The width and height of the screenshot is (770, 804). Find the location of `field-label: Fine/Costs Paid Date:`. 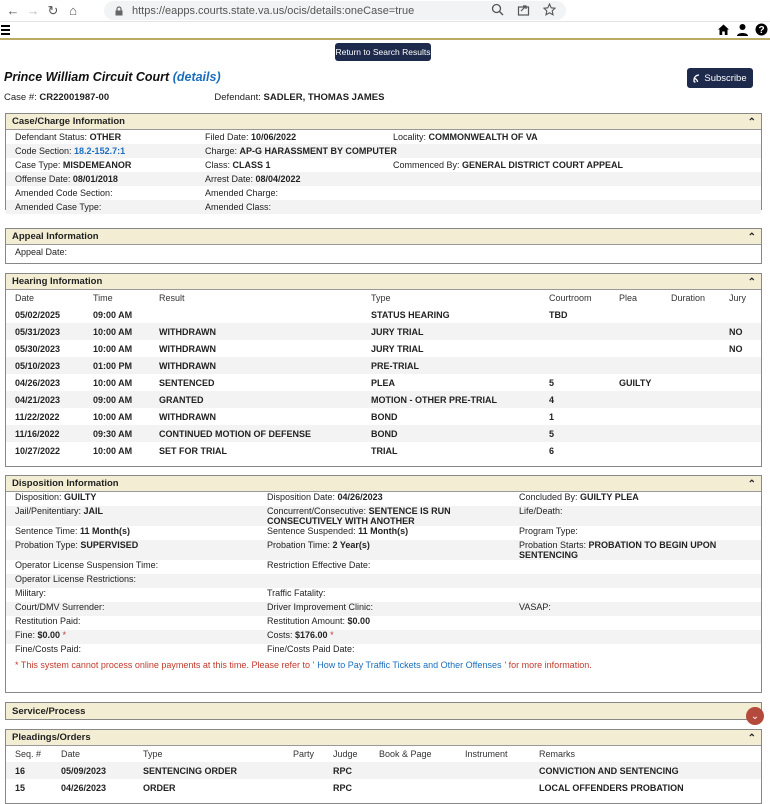

field-label: Fine/Costs Paid Date: is located at coordinates (311, 649).